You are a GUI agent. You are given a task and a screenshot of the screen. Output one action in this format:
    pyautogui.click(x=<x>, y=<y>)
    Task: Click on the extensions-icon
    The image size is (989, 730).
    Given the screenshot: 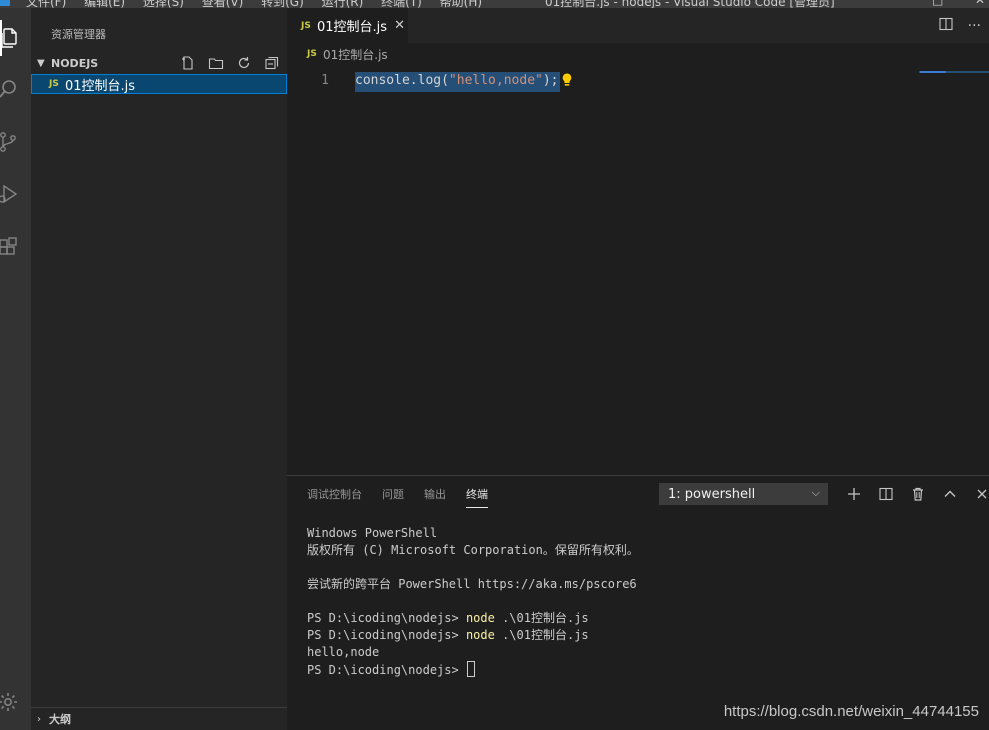 What is the action you would take?
    pyautogui.click(x=15, y=247)
    